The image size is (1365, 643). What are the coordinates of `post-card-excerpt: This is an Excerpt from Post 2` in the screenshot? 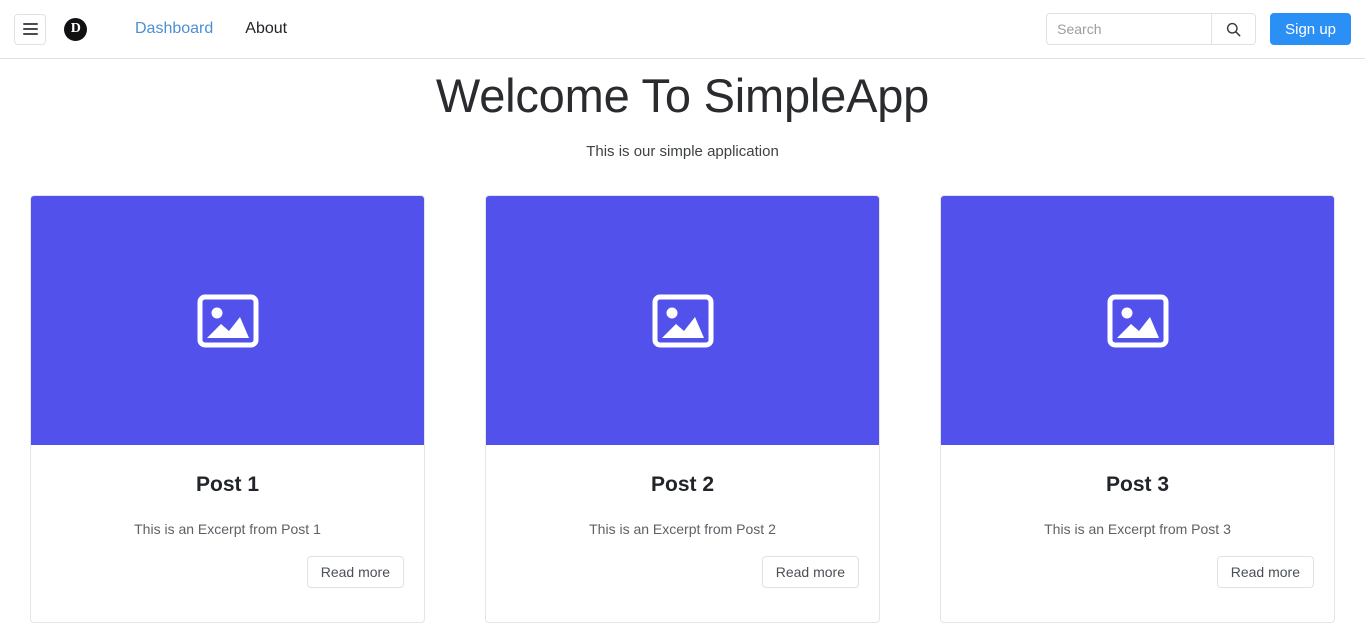 It's located at (682, 528).